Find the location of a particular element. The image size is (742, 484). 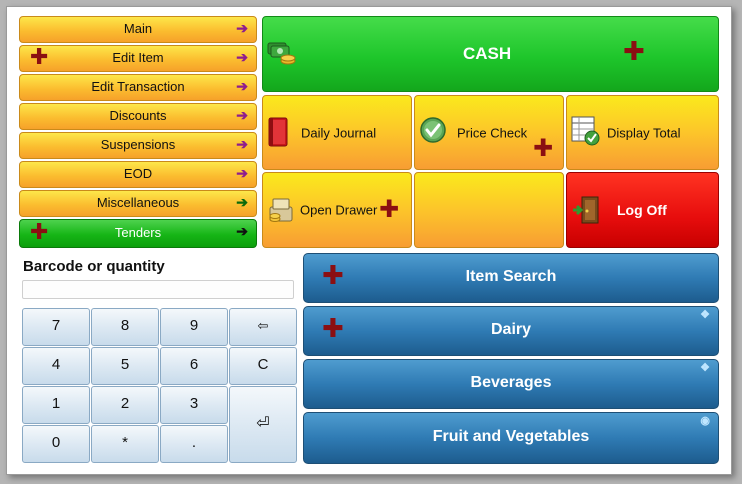

key-8: 8 is located at coordinates (125, 327).